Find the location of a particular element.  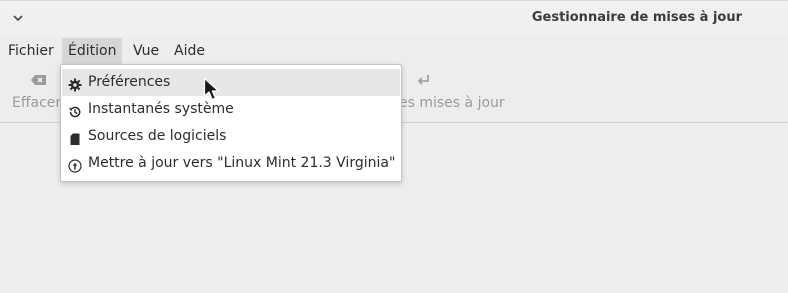

mouse-pointer-icon is located at coordinates (213, 90).